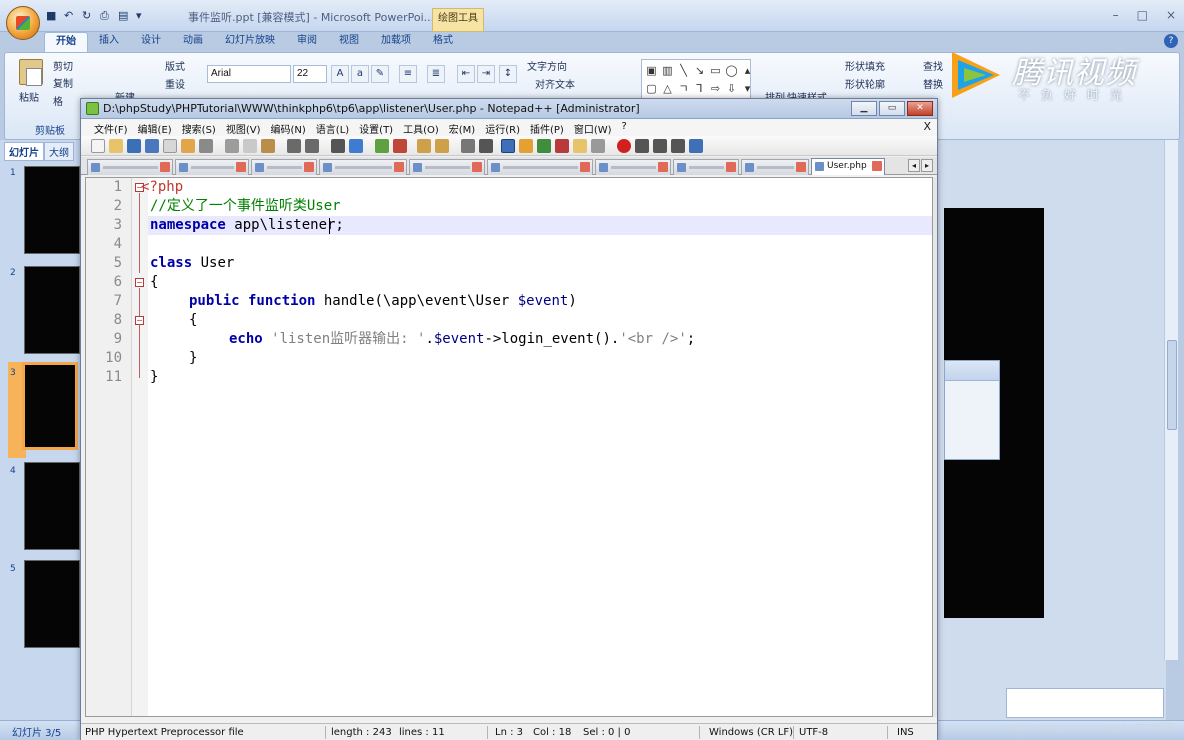  Describe the element at coordinates (312, 146) in the screenshot. I see `redo-icon` at that location.